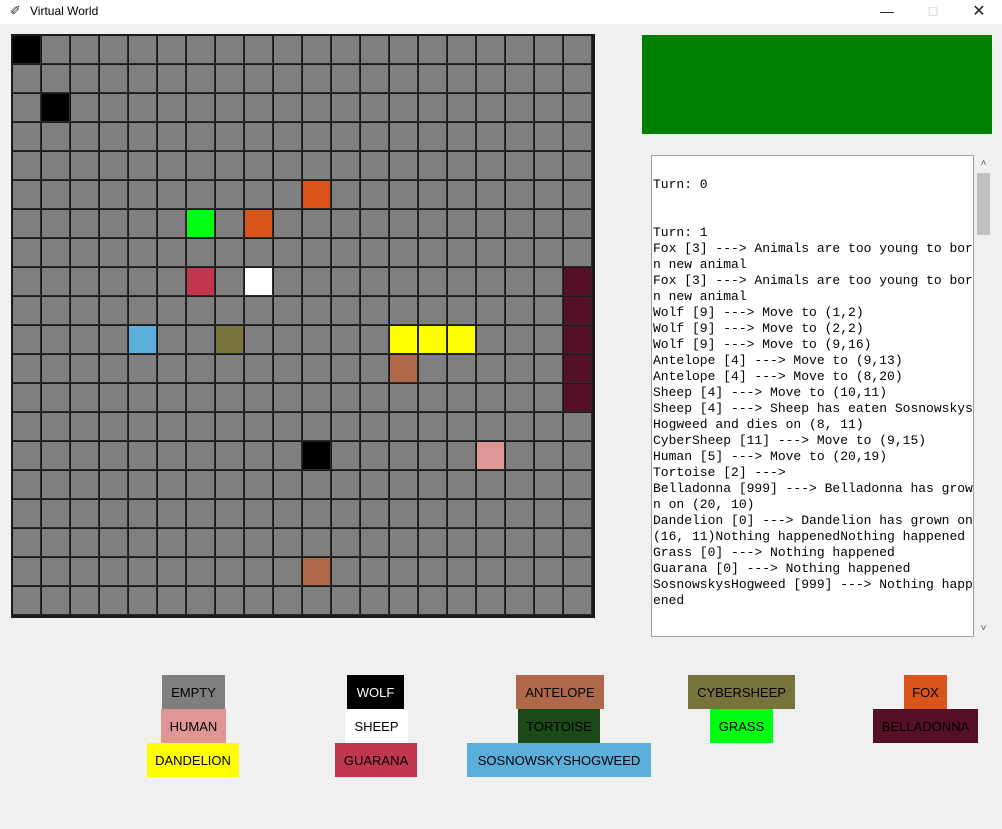 Image resolution: width=1002 pixels, height=829 pixels. What do you see at coordinates (983, 396) in the screenshot?
I see `log-scrollbar: ˄ ˅` at bounding box center [983, 396].